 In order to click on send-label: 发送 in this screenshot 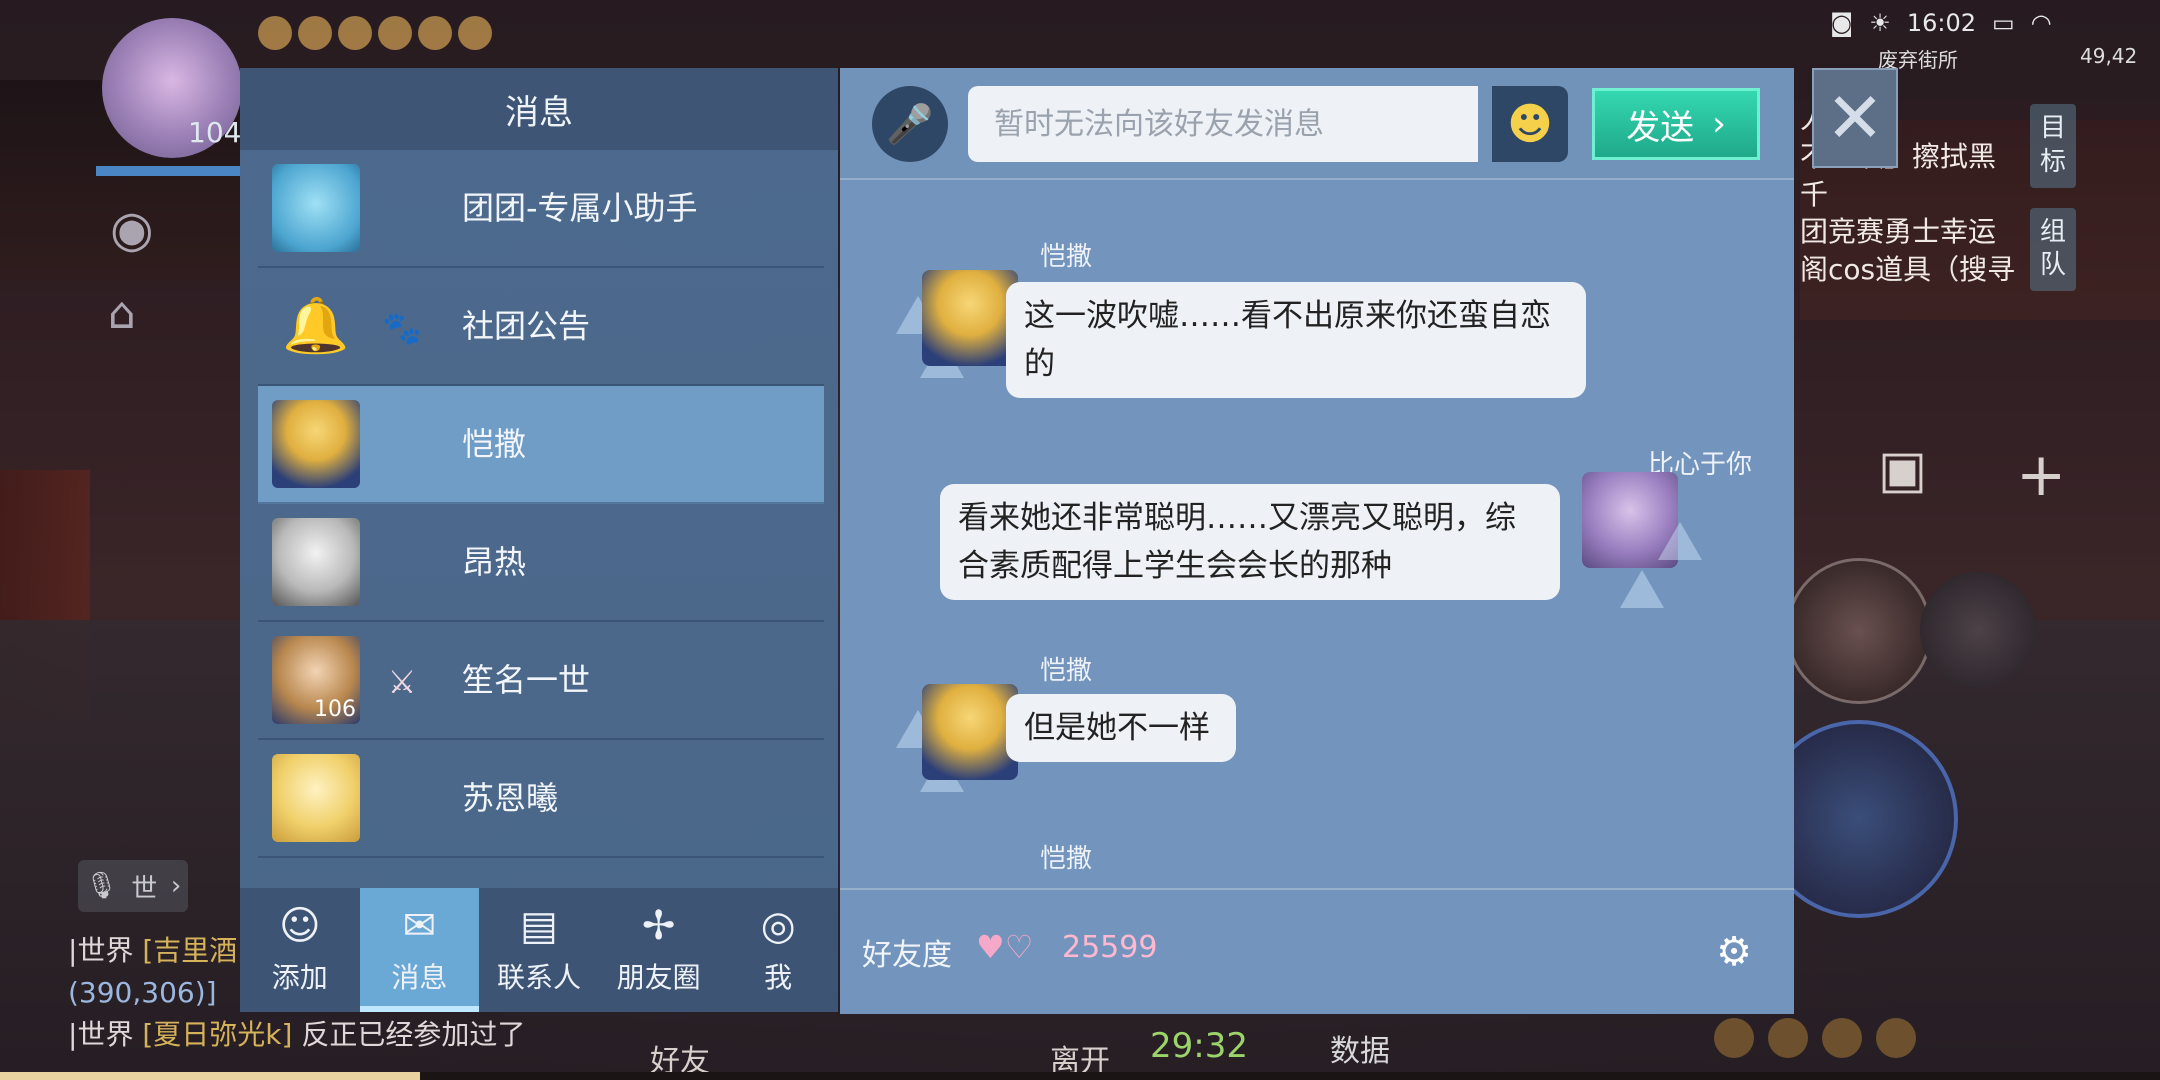, I will do `click(1660, 127)`.